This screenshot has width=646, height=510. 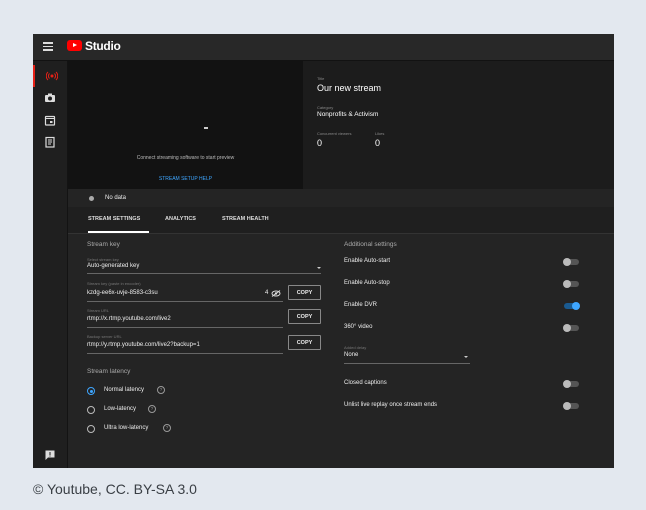 I want to click on stream-url-underline, so click(x=185, y=327).